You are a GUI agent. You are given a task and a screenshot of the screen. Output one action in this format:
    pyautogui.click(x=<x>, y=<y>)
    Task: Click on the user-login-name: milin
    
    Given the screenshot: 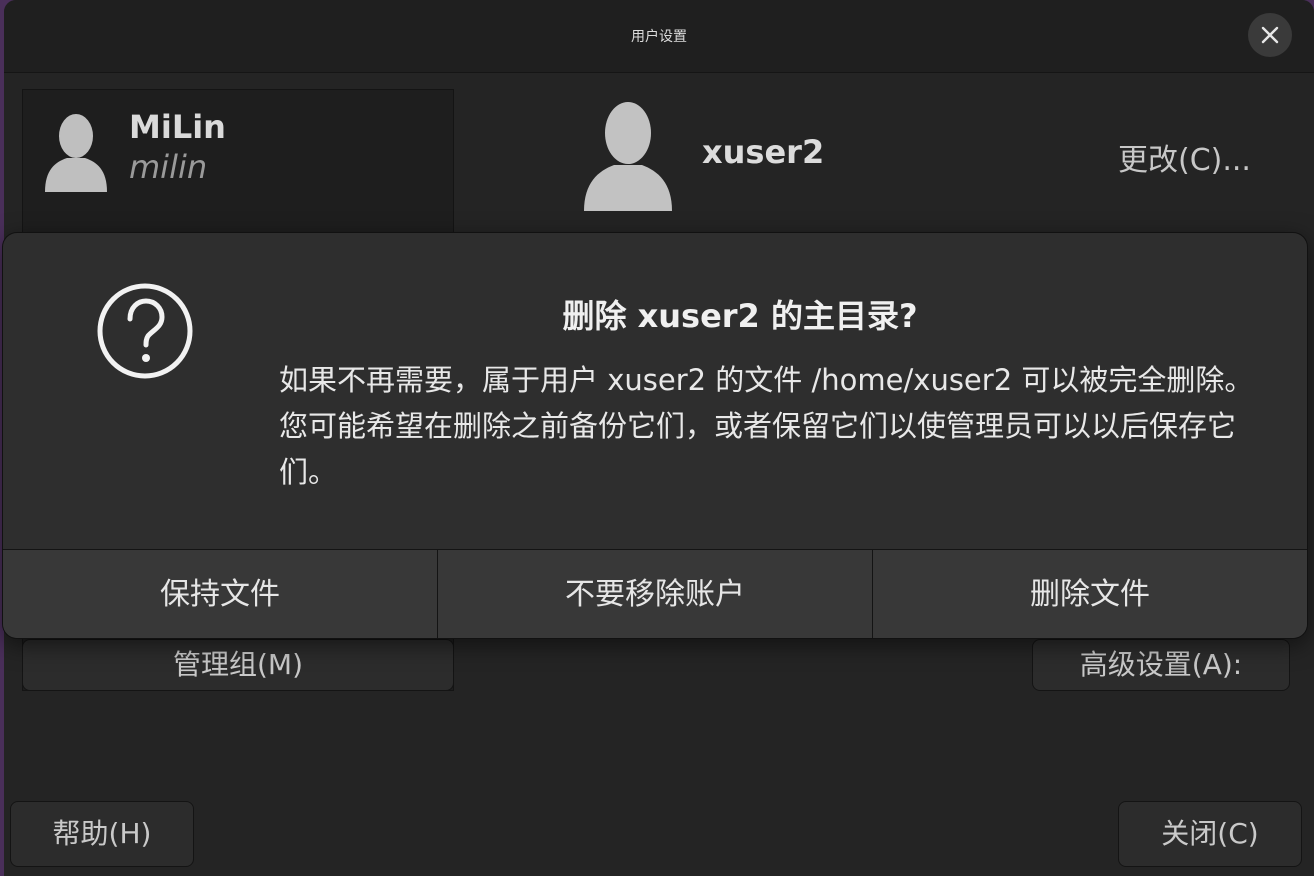 What is the action you would take?
    pyautogui.click(x=168, y=167)
    